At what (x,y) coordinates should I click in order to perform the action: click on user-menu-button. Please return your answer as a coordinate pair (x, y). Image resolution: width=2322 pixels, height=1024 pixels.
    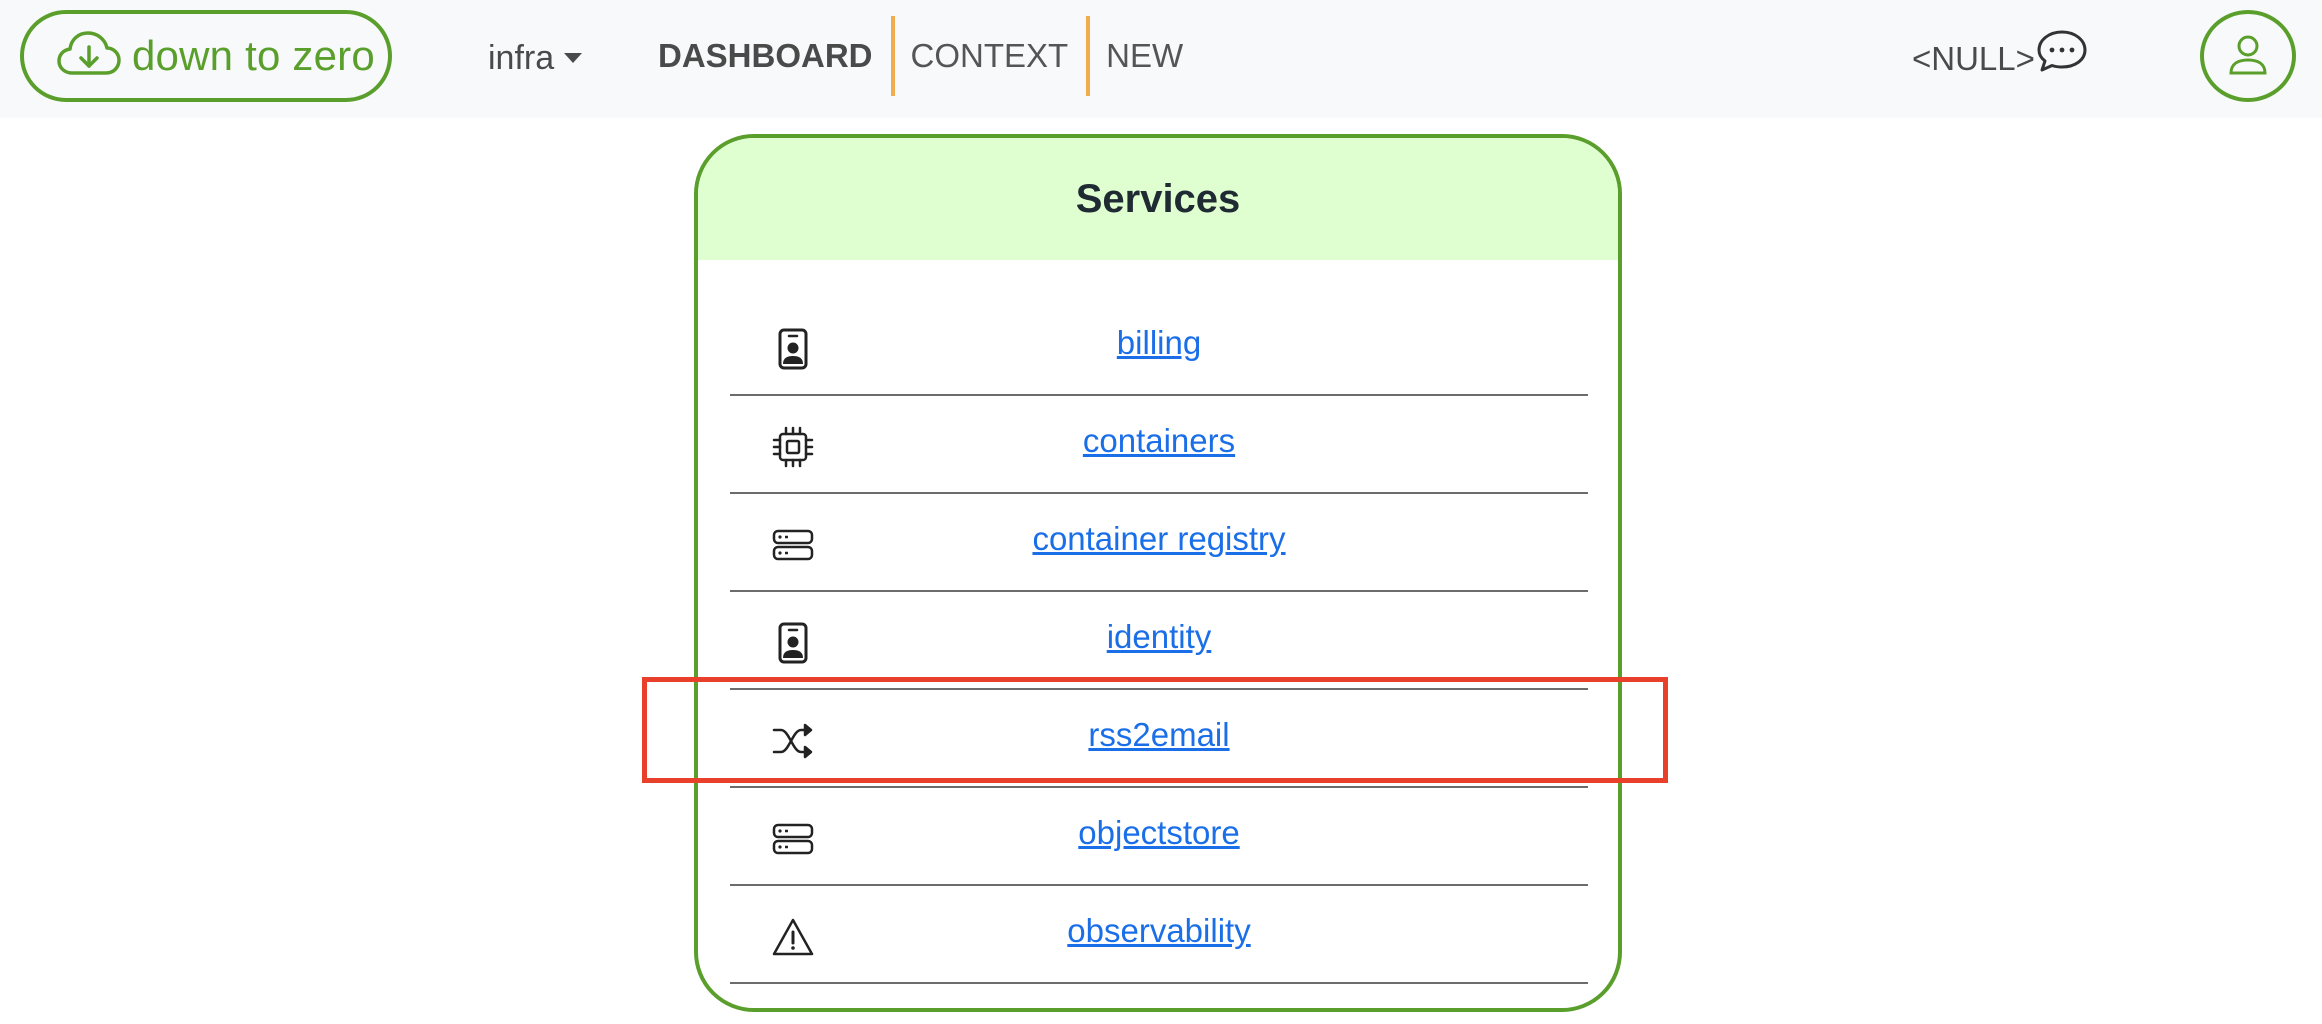
    Looking at the image, I should click on (2248, 56).